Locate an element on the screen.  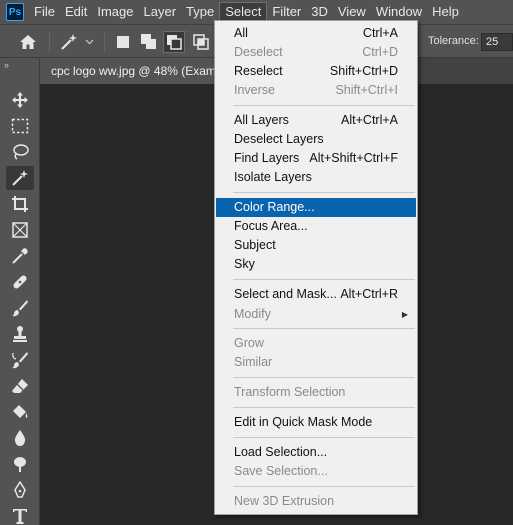
crop-icon is located at coordinates (20, 204).